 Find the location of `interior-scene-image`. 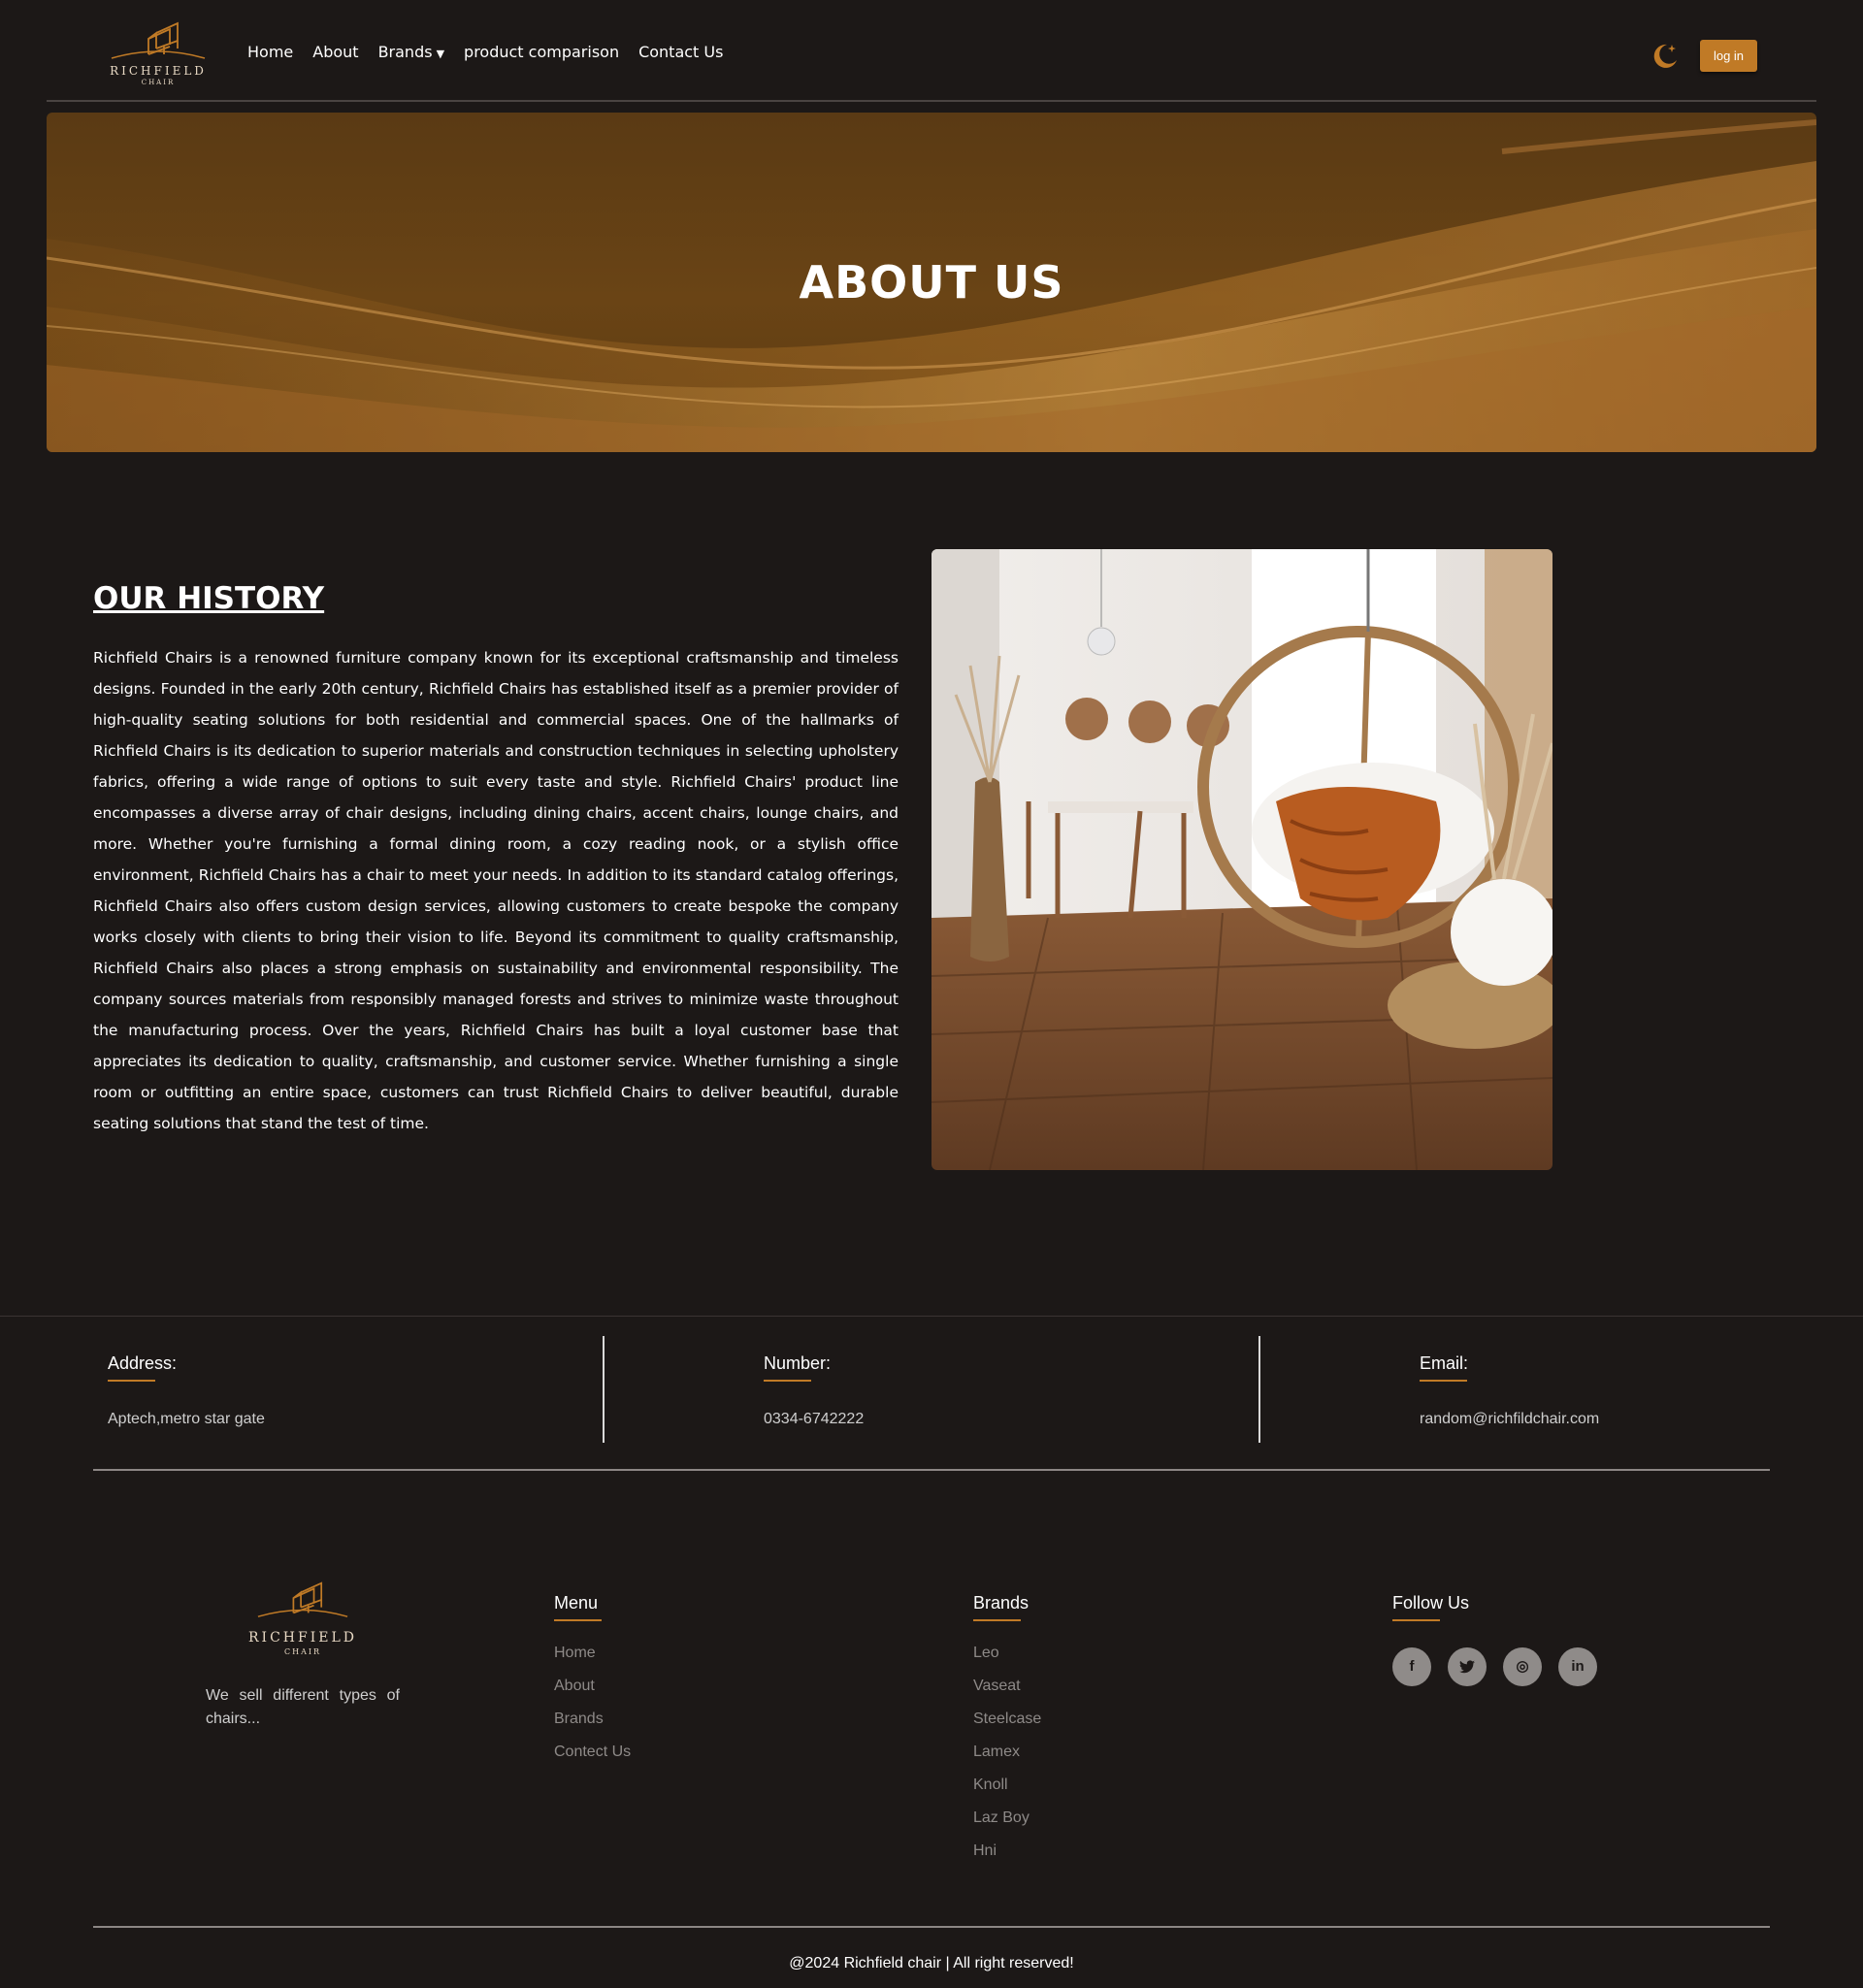

interior-scene-image is located at coordinates (1242, 859).